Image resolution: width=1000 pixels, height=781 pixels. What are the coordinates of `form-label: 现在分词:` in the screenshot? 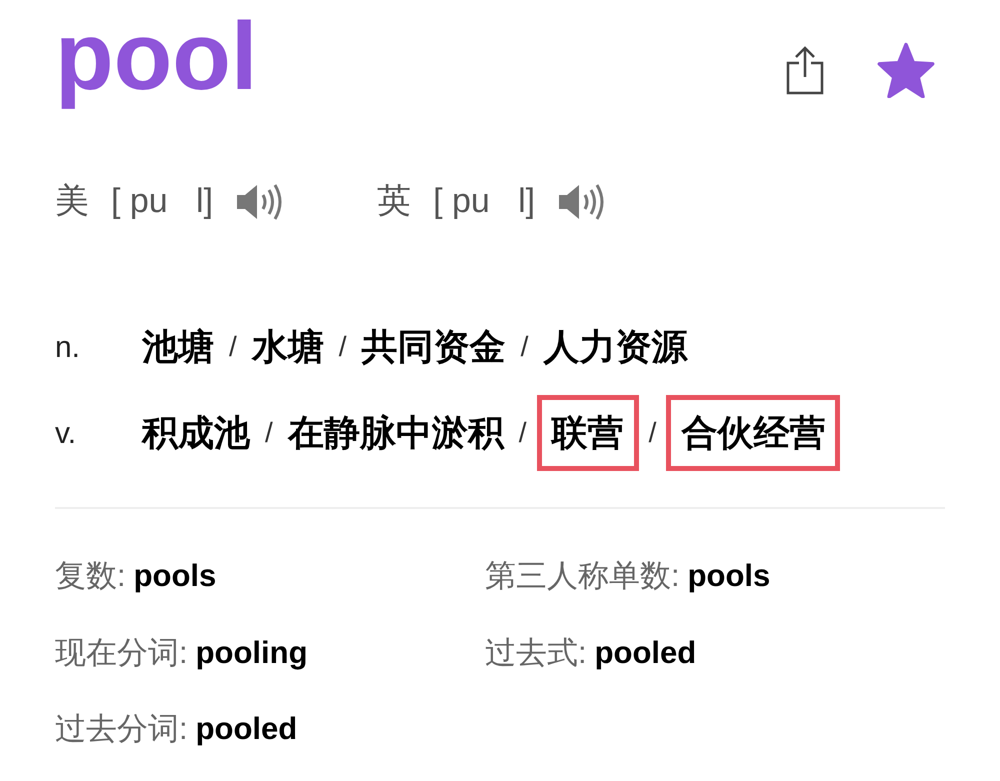 It's located at (121, 653).